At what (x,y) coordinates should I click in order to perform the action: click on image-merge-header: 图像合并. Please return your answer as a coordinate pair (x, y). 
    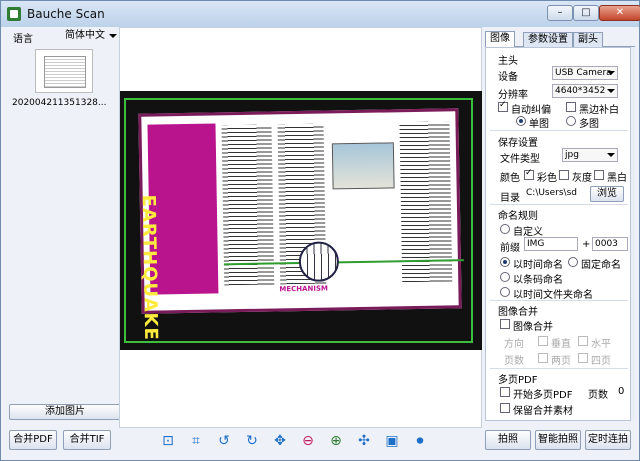
    Looking at the image, I should click on (518, 312).